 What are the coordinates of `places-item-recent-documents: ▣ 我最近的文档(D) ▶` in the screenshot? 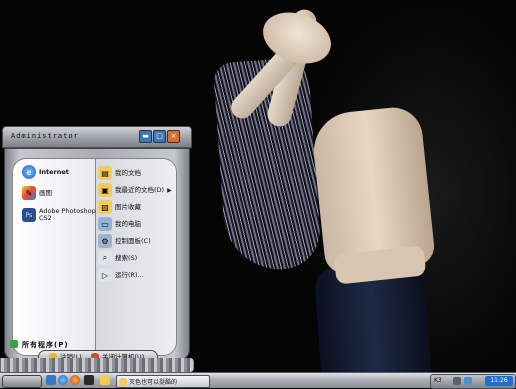 It's located at (135, 190).